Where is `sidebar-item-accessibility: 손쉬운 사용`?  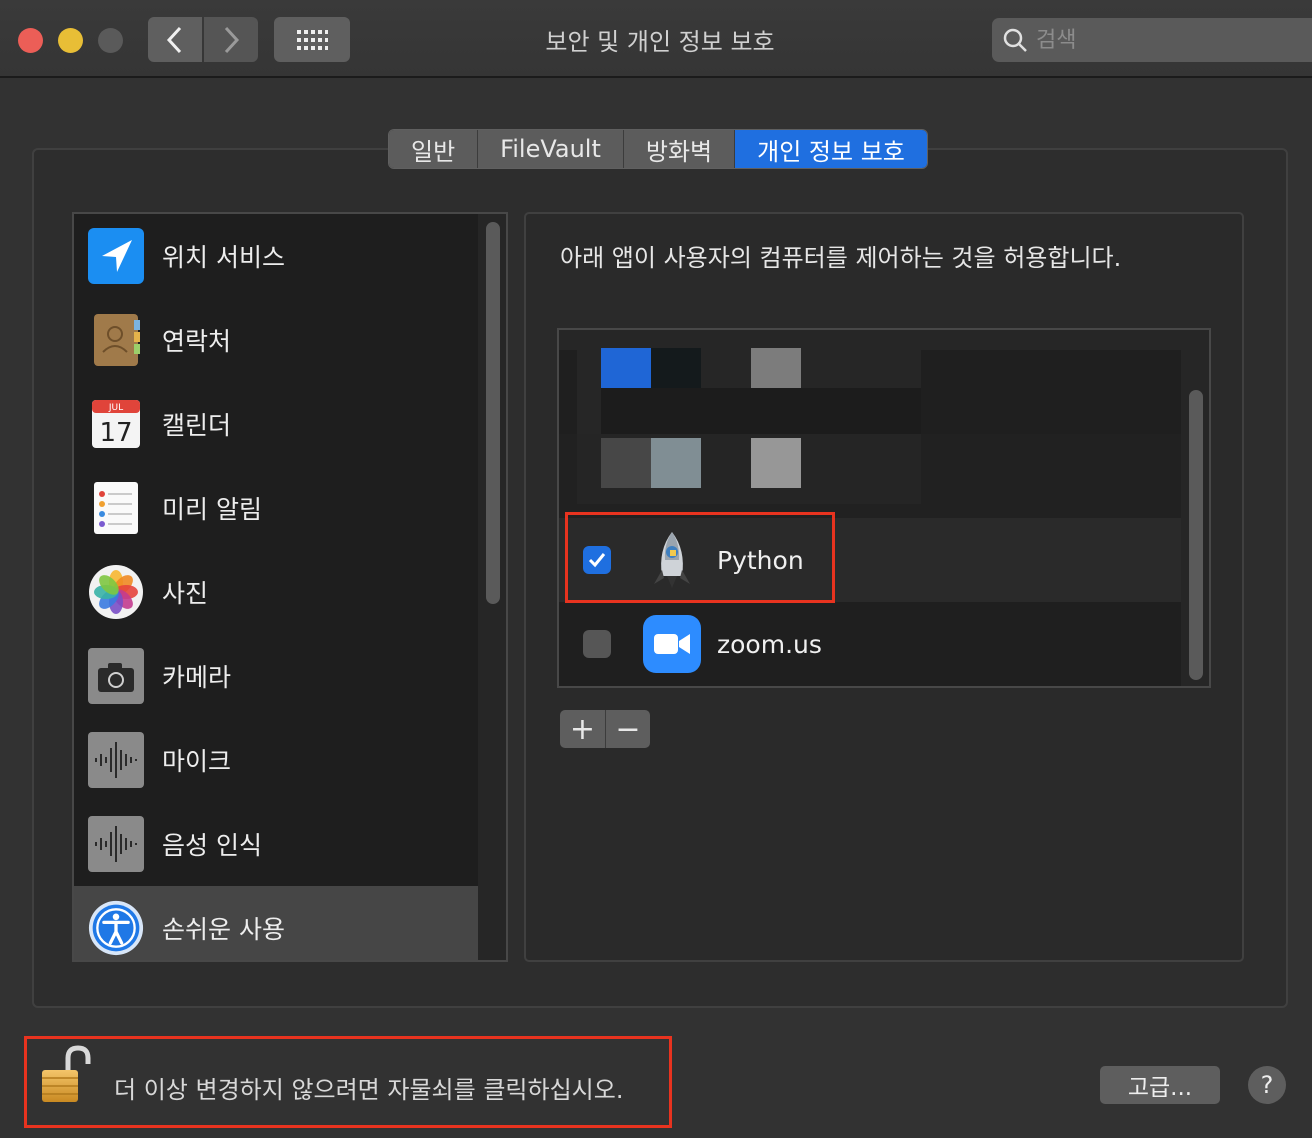 sidebar-item-accessibility: 손쉬운 사용 is located at coordinates (276, 923).